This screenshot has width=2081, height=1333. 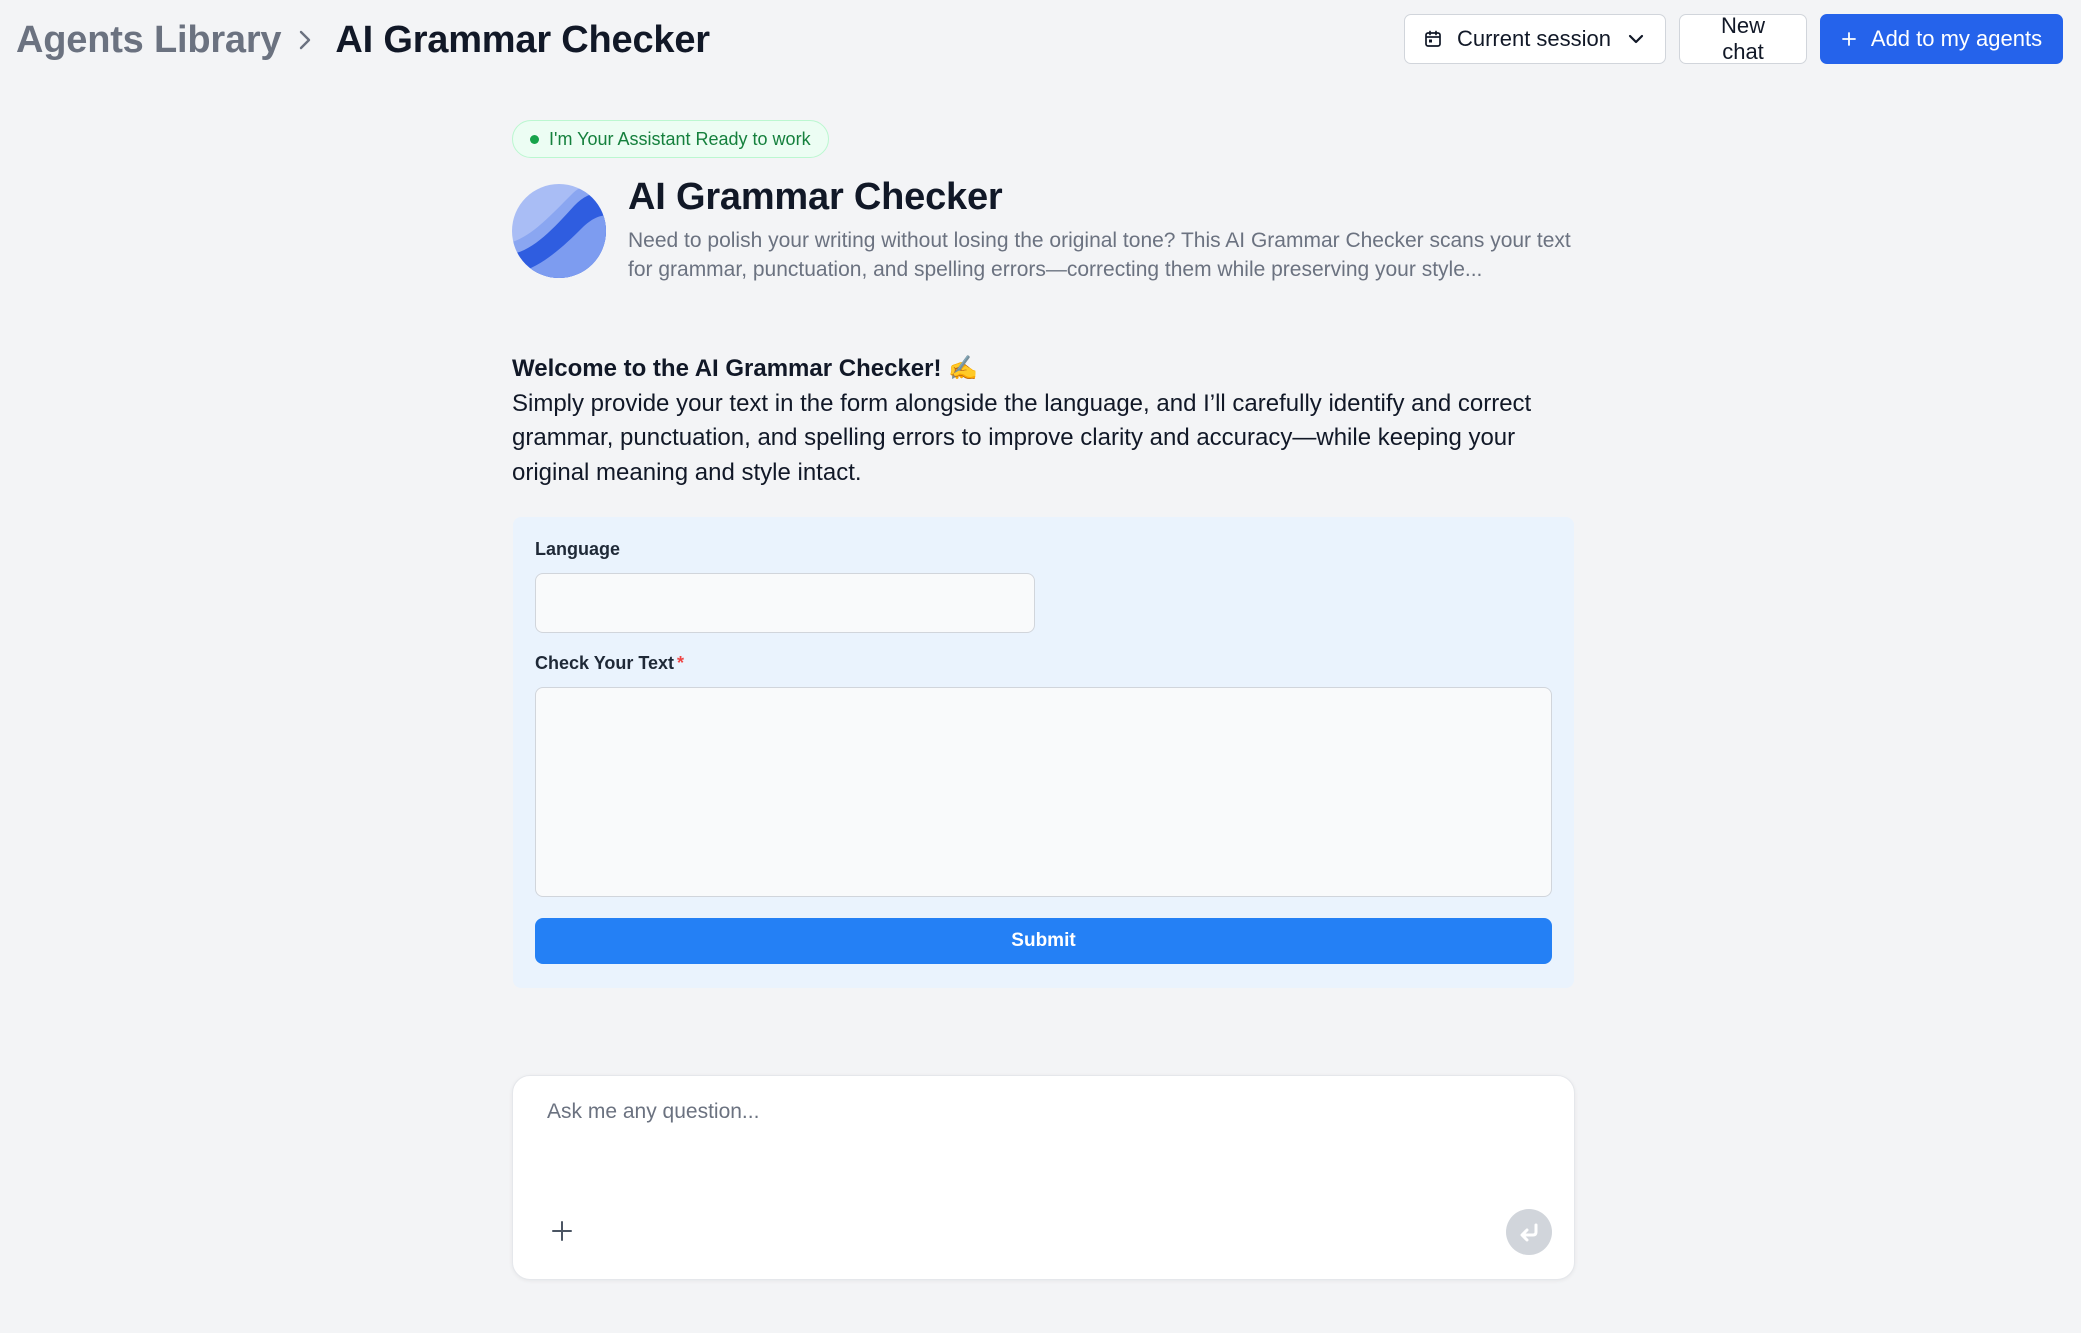 What do you see at coordinates (1433, 39) in the screenshot?
I see `calendar-icon` at bounding box center [1433, 39].